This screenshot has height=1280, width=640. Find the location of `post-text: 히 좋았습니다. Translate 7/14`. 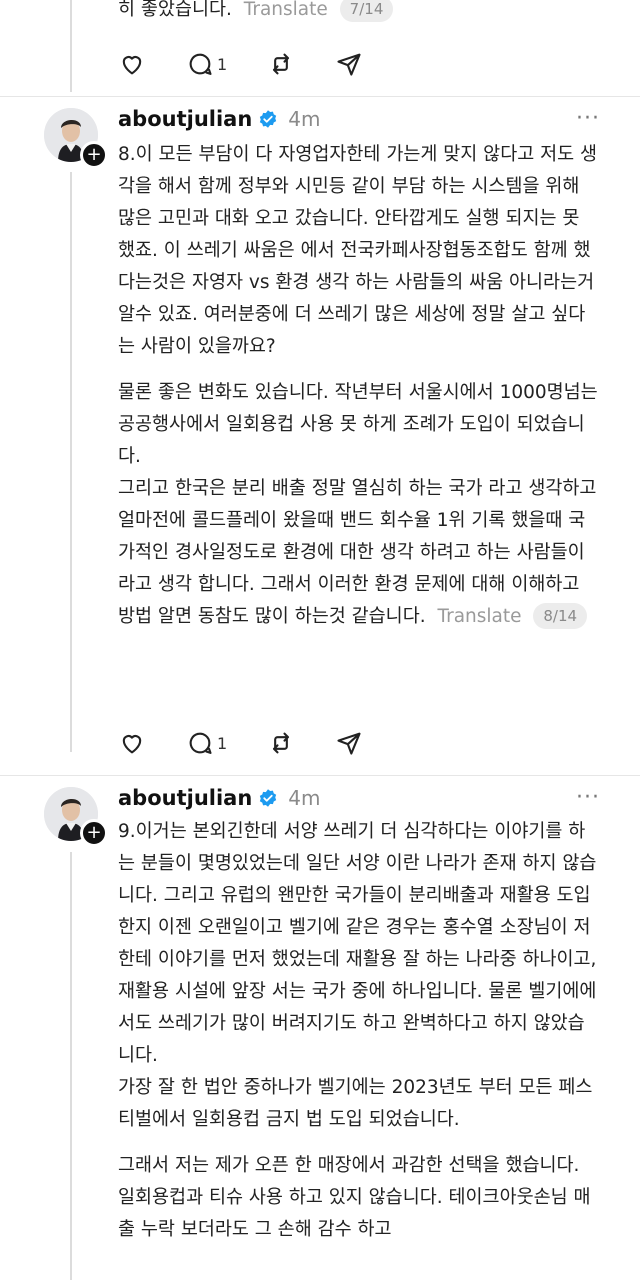

post-text: 히 좋았습니다. Translate 7/14 is located at coordinates (358, 13).